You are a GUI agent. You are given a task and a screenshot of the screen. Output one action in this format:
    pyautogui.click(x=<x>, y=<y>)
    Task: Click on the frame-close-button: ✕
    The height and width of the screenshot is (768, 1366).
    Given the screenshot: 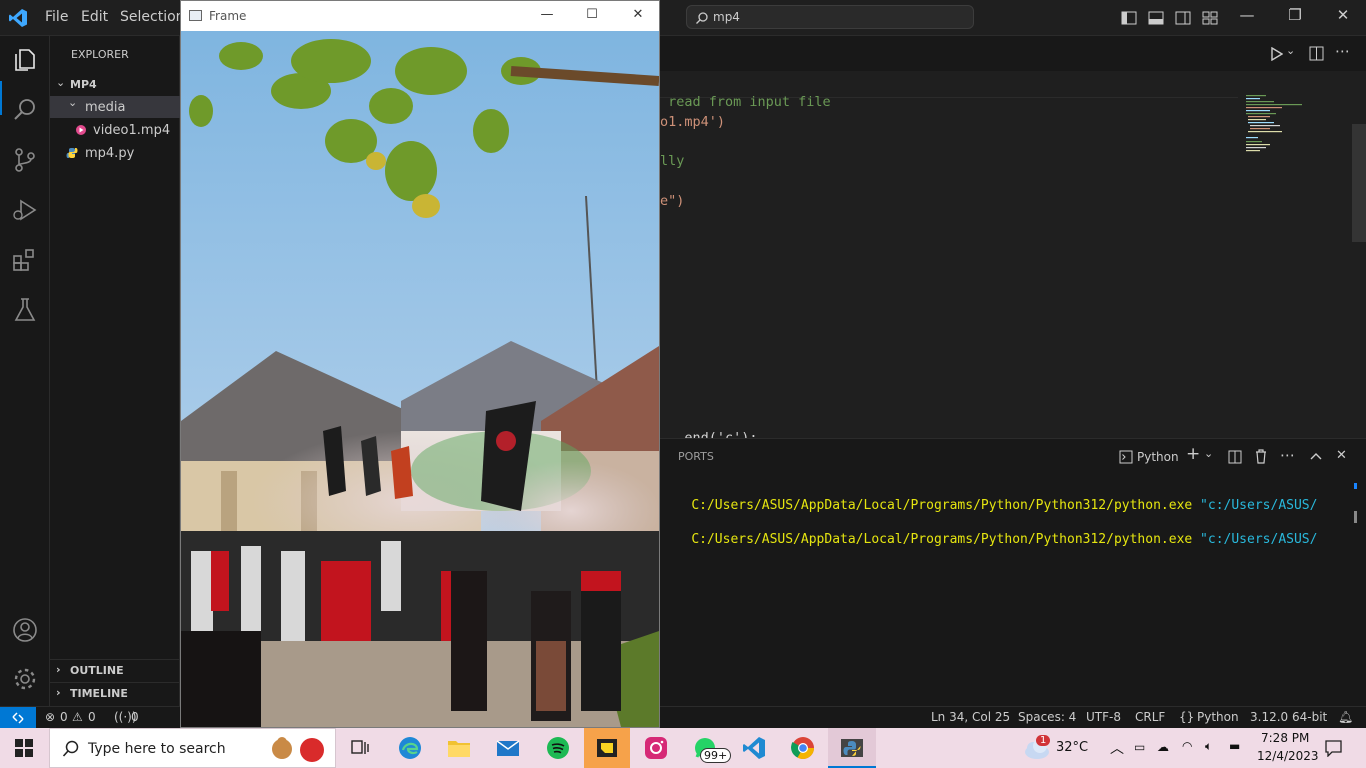 What is the action you would take?
    pyautogui.click(x=638, y=14)
    